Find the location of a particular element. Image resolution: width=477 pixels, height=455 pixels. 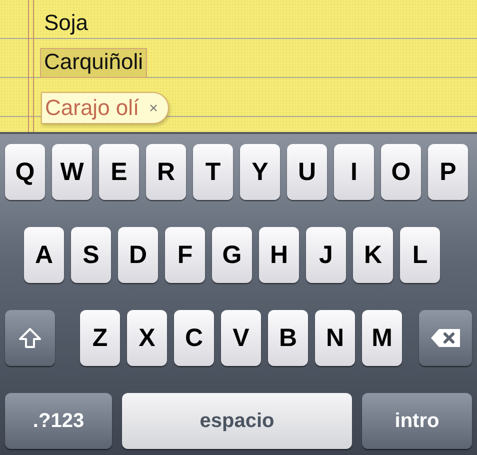

note-text: Soja is located at coordinates (66, 23).